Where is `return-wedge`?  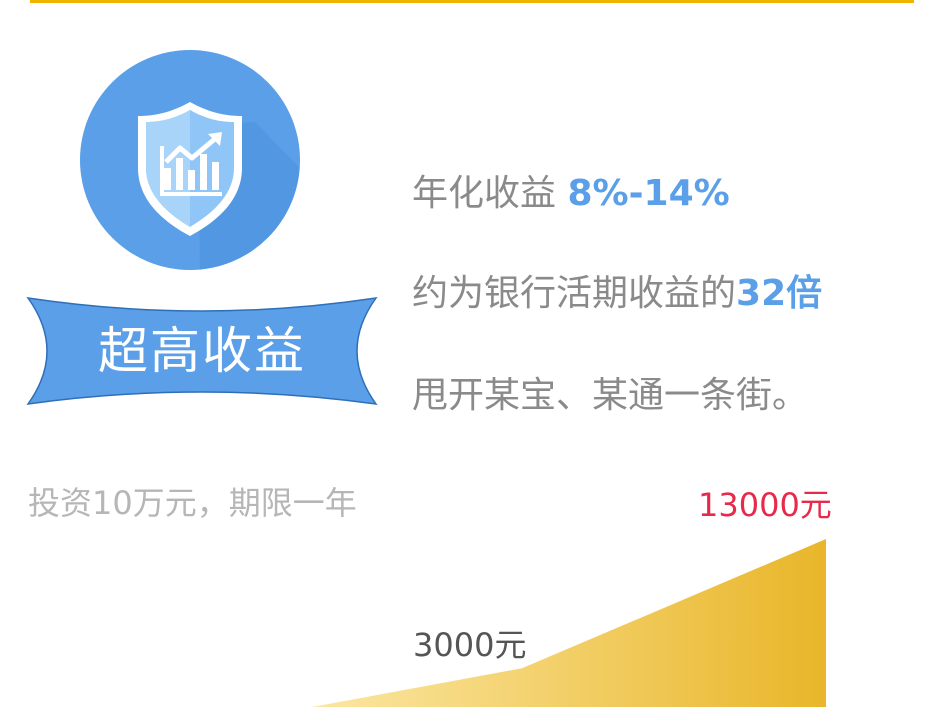 return-wedge is located at coordinates (569, 623).